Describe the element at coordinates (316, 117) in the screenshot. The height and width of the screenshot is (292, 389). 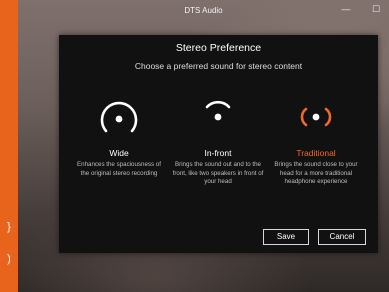
I see `traditional-soundstage-icon` at that location.